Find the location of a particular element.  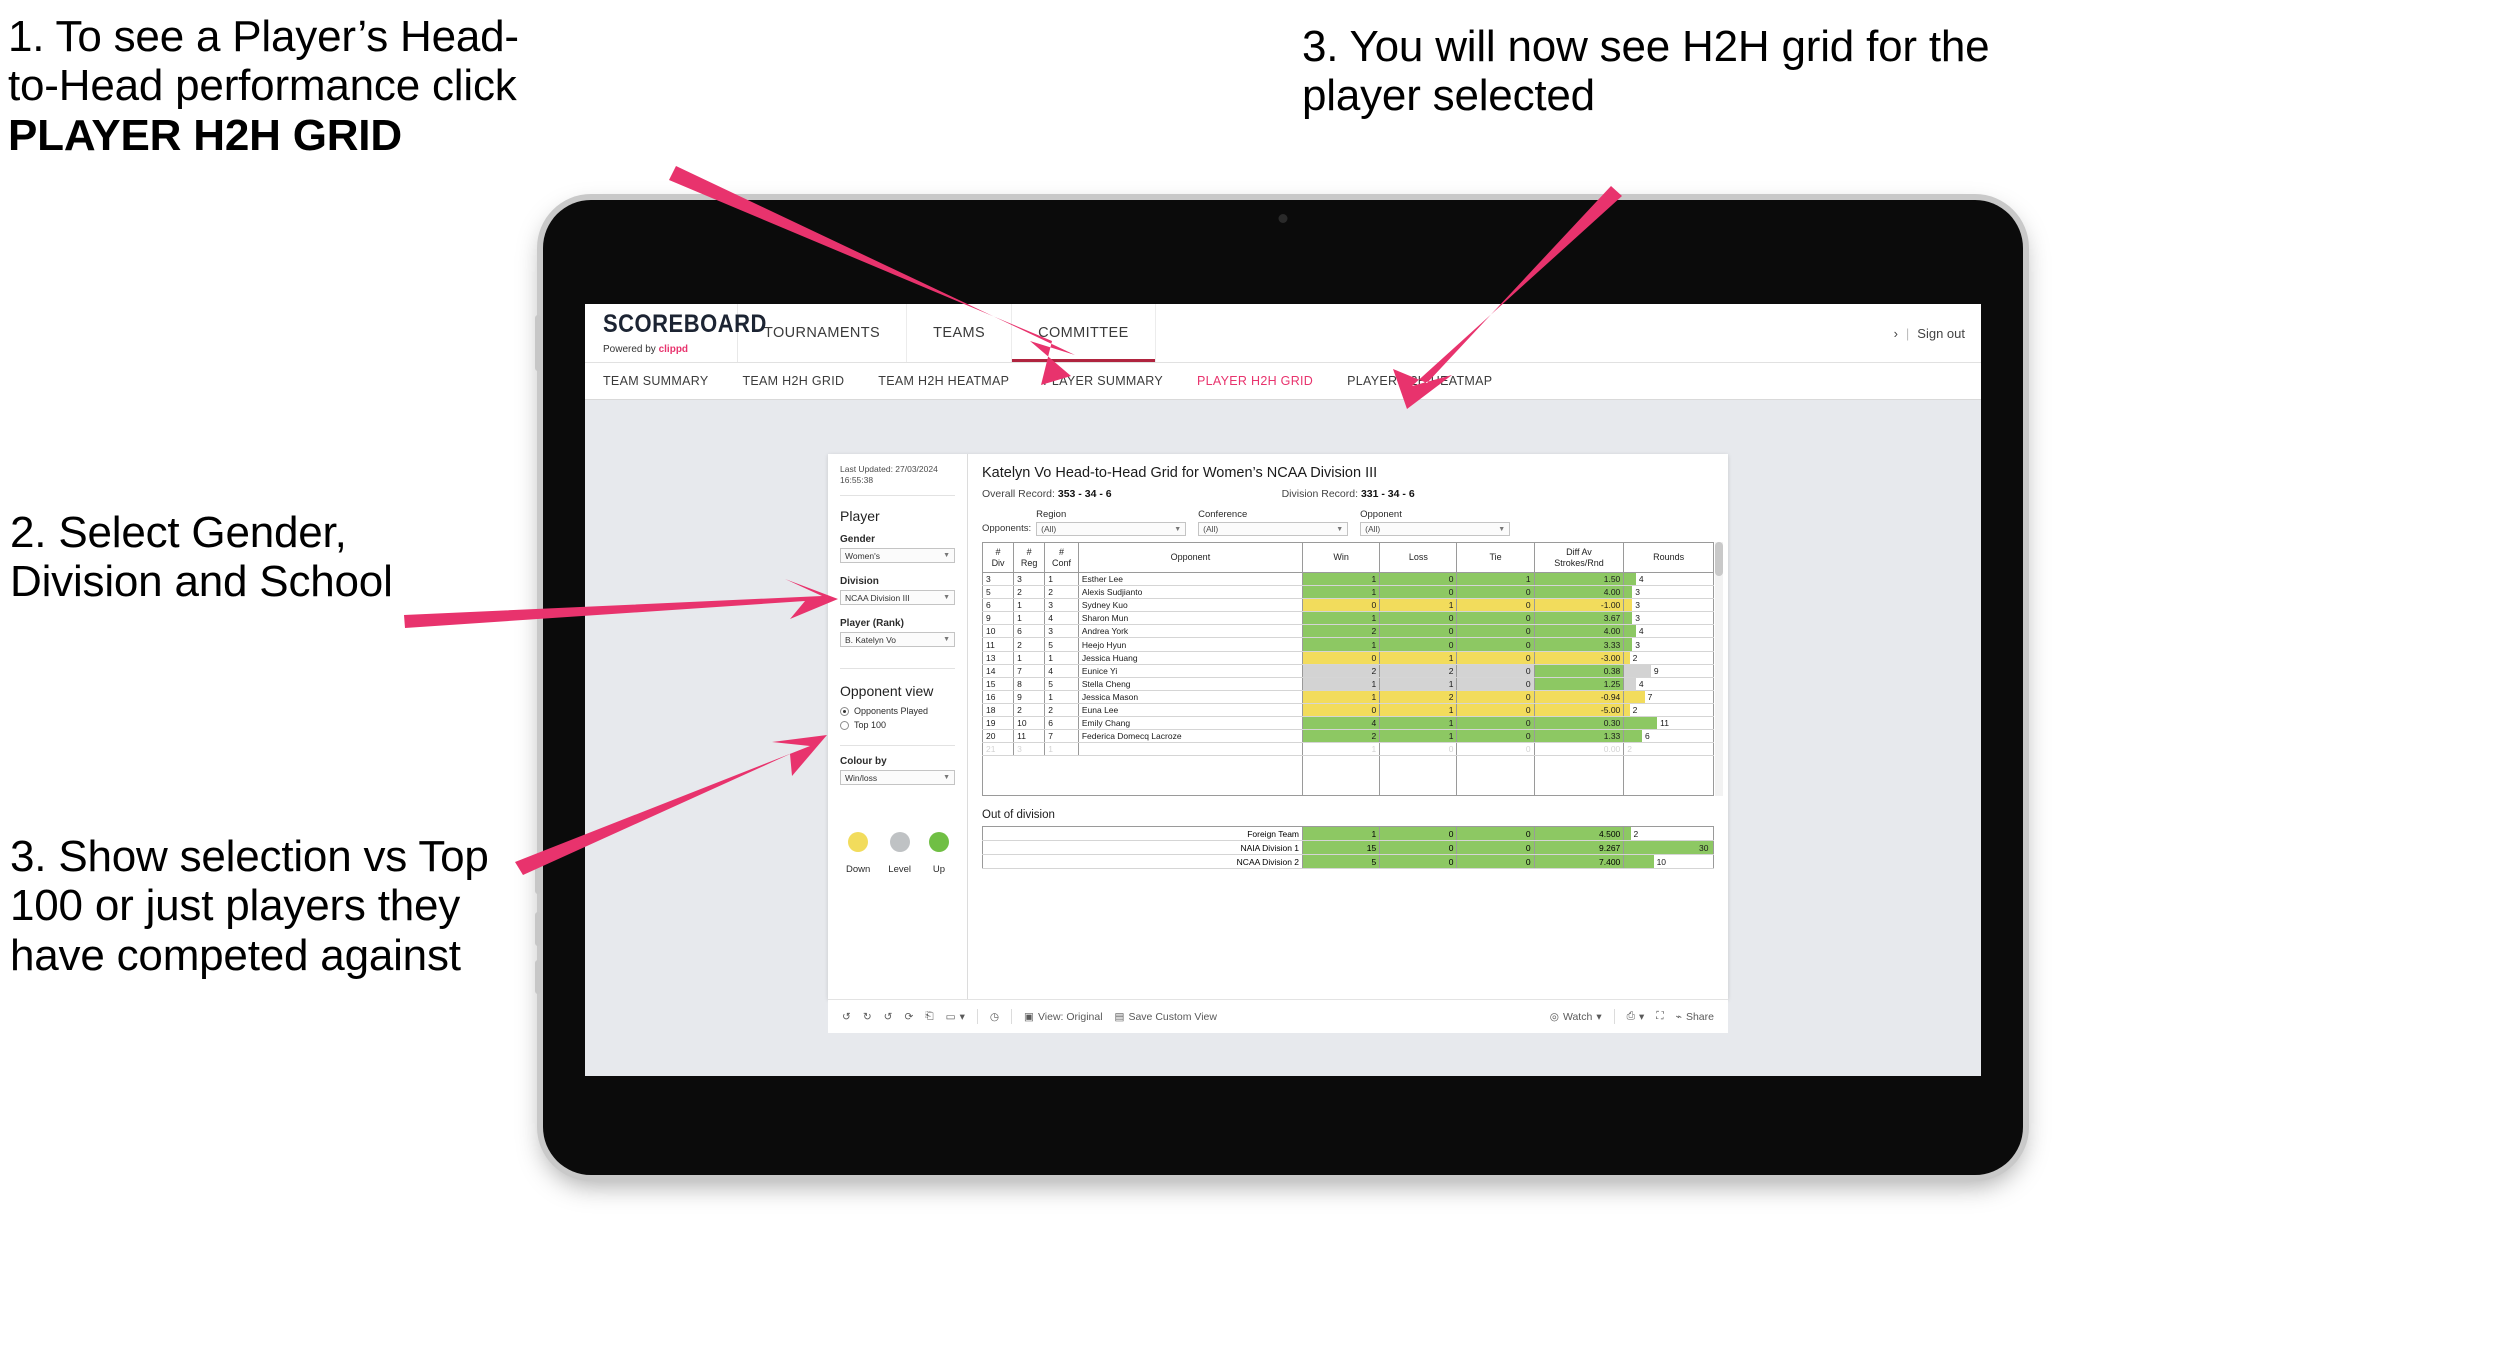

cell-conf: 5 is located at coordinates (1061, 644).